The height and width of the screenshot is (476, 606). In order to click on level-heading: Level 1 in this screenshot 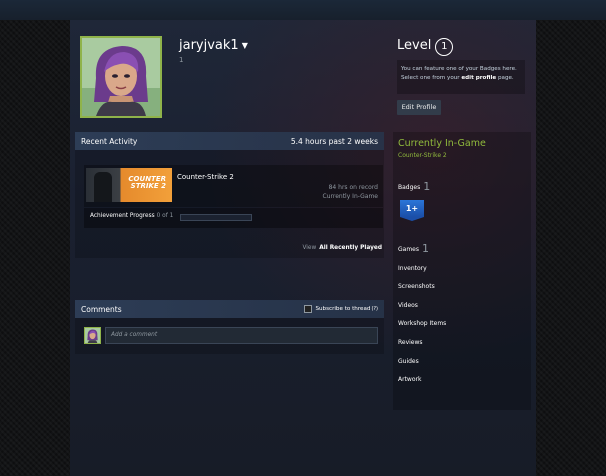, I will do `click(425, 47)`.